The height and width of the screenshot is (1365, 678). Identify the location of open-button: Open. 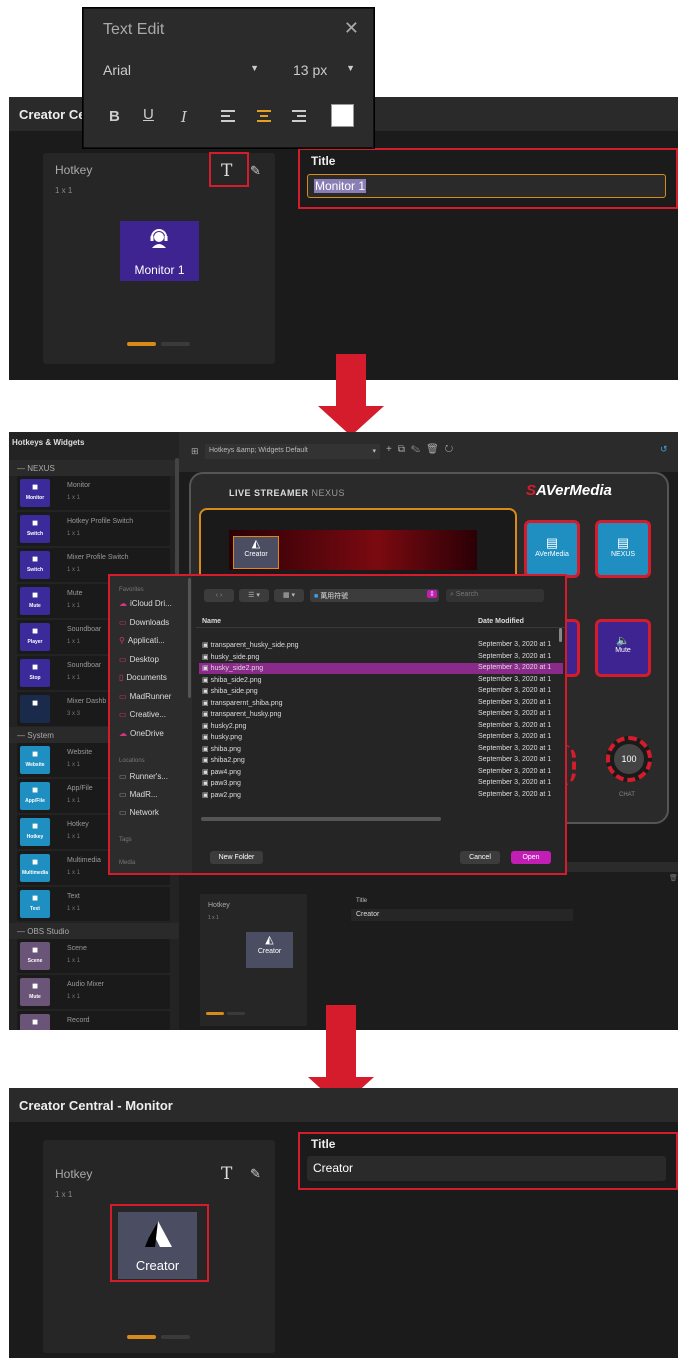
(531, 857).